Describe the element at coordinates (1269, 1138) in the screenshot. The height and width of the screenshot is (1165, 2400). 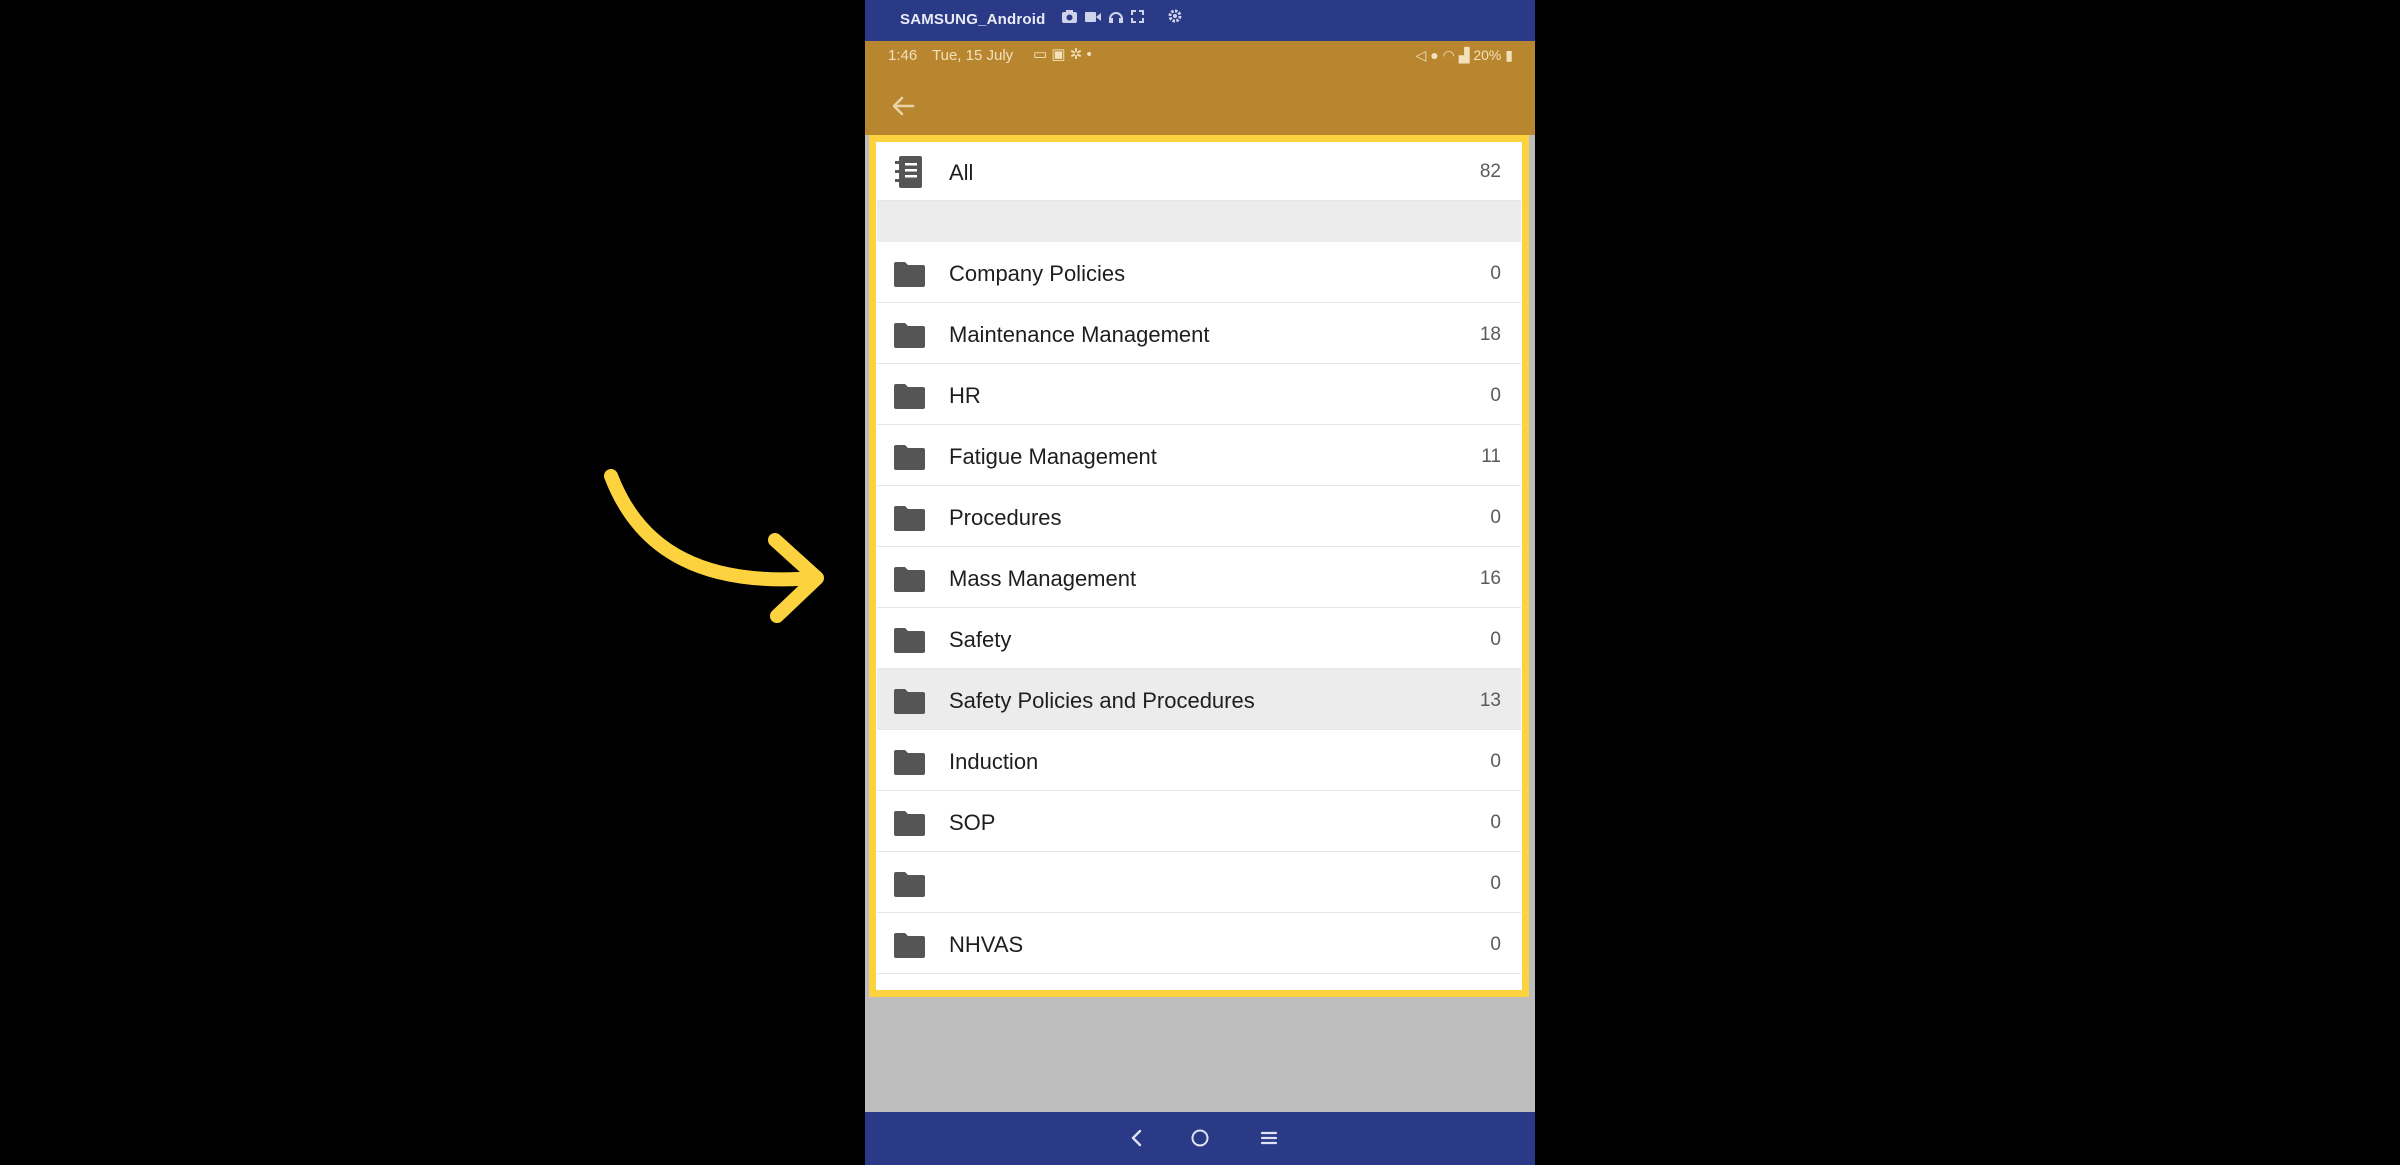
I see `recents-nav-icon` at that location.